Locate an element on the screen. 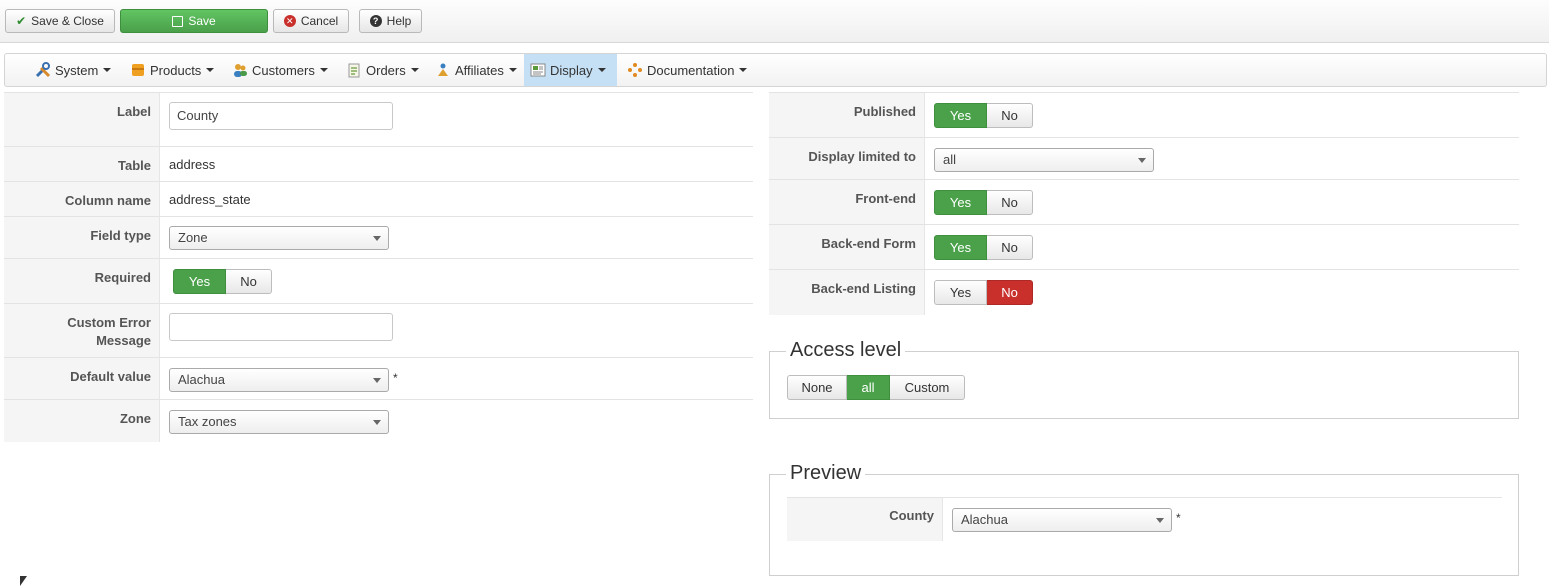  menu-customers-label: Customers is located at coordinates (283, 70).